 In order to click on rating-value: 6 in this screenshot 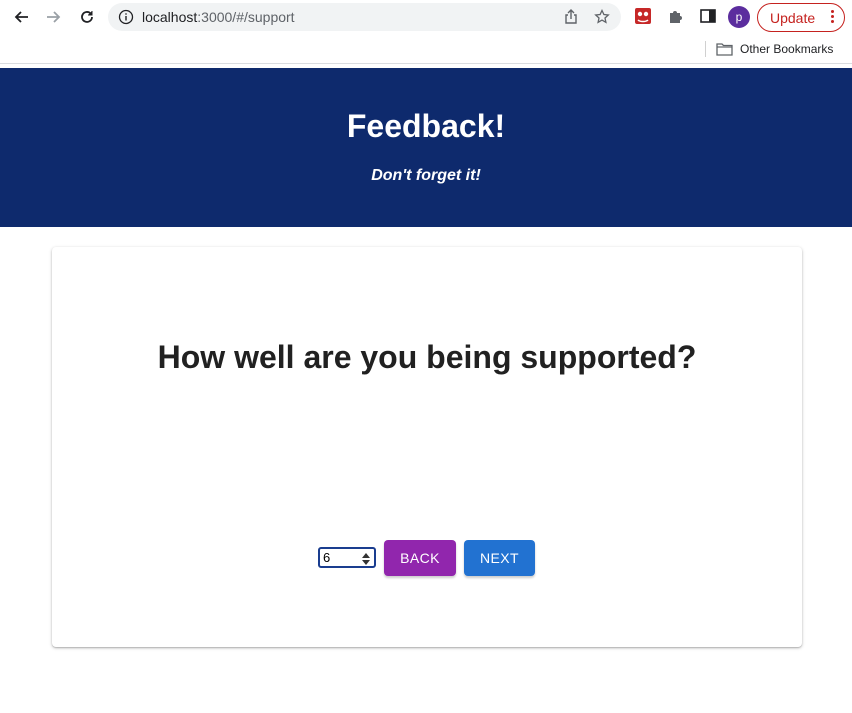, I will do `click(327, 557)`.